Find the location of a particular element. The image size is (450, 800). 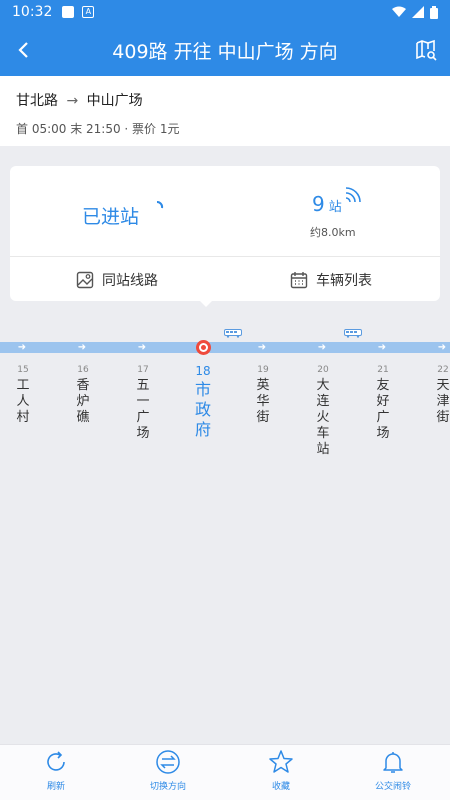

route-times: 首 05:00 末 21:50 · 票价 1元 is located at coordinates (98, 129).